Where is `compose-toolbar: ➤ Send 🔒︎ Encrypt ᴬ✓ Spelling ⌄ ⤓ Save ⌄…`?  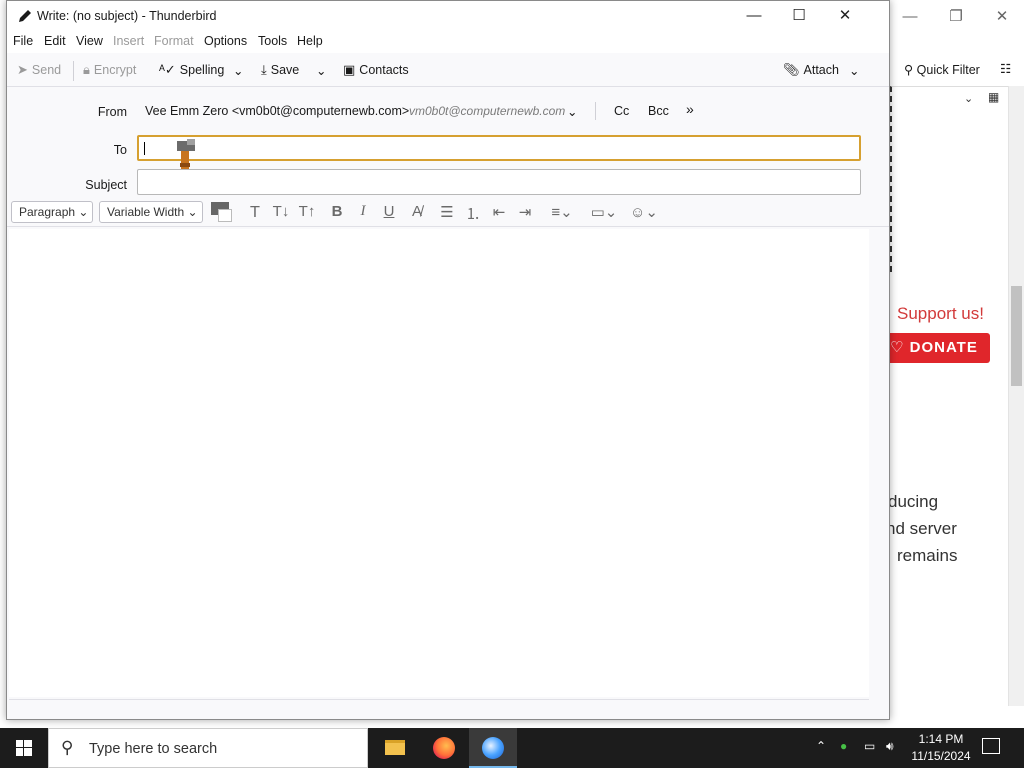 compose-toolbar: ➤ Send 🔒︎ Encrypt ᴬ✓ Spelling ⌄ ⤓ Save ⌄… is located at coordinates (448, 71).